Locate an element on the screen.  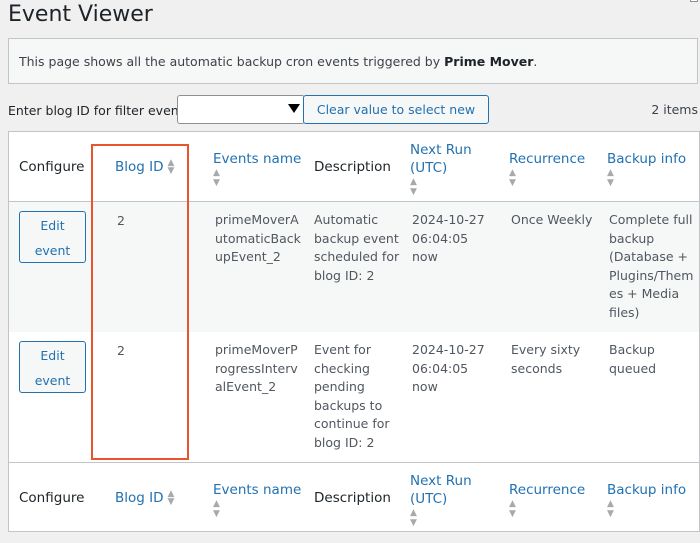
row-events-name: primeMoverA utomaticBack upEvent_2 is located at coordinates (258, 239).